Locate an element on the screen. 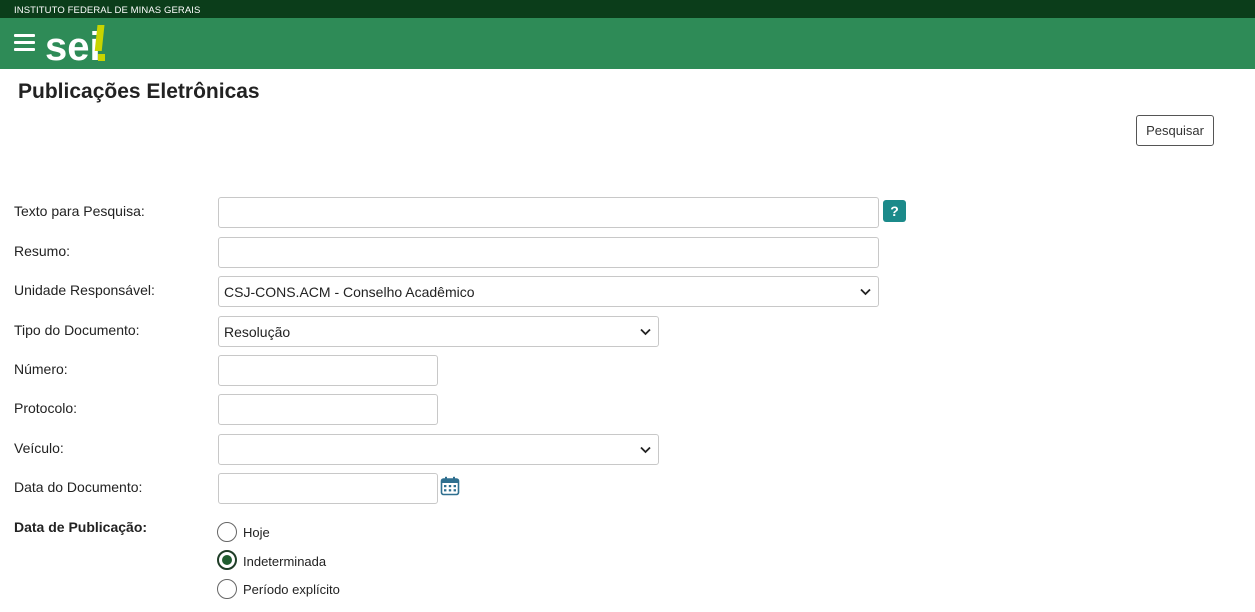  summary-label: Resumo: is located at coordinates (42, 251).